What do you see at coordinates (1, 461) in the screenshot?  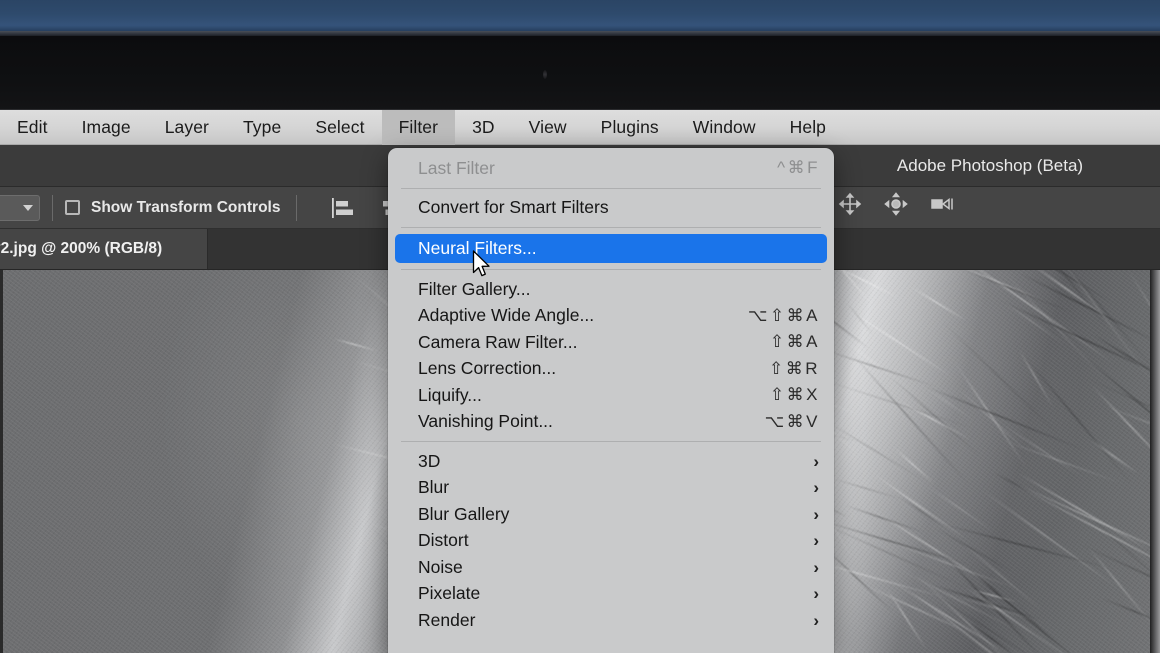 I see `canvas-left-edge` at bounding box center [1, 461].